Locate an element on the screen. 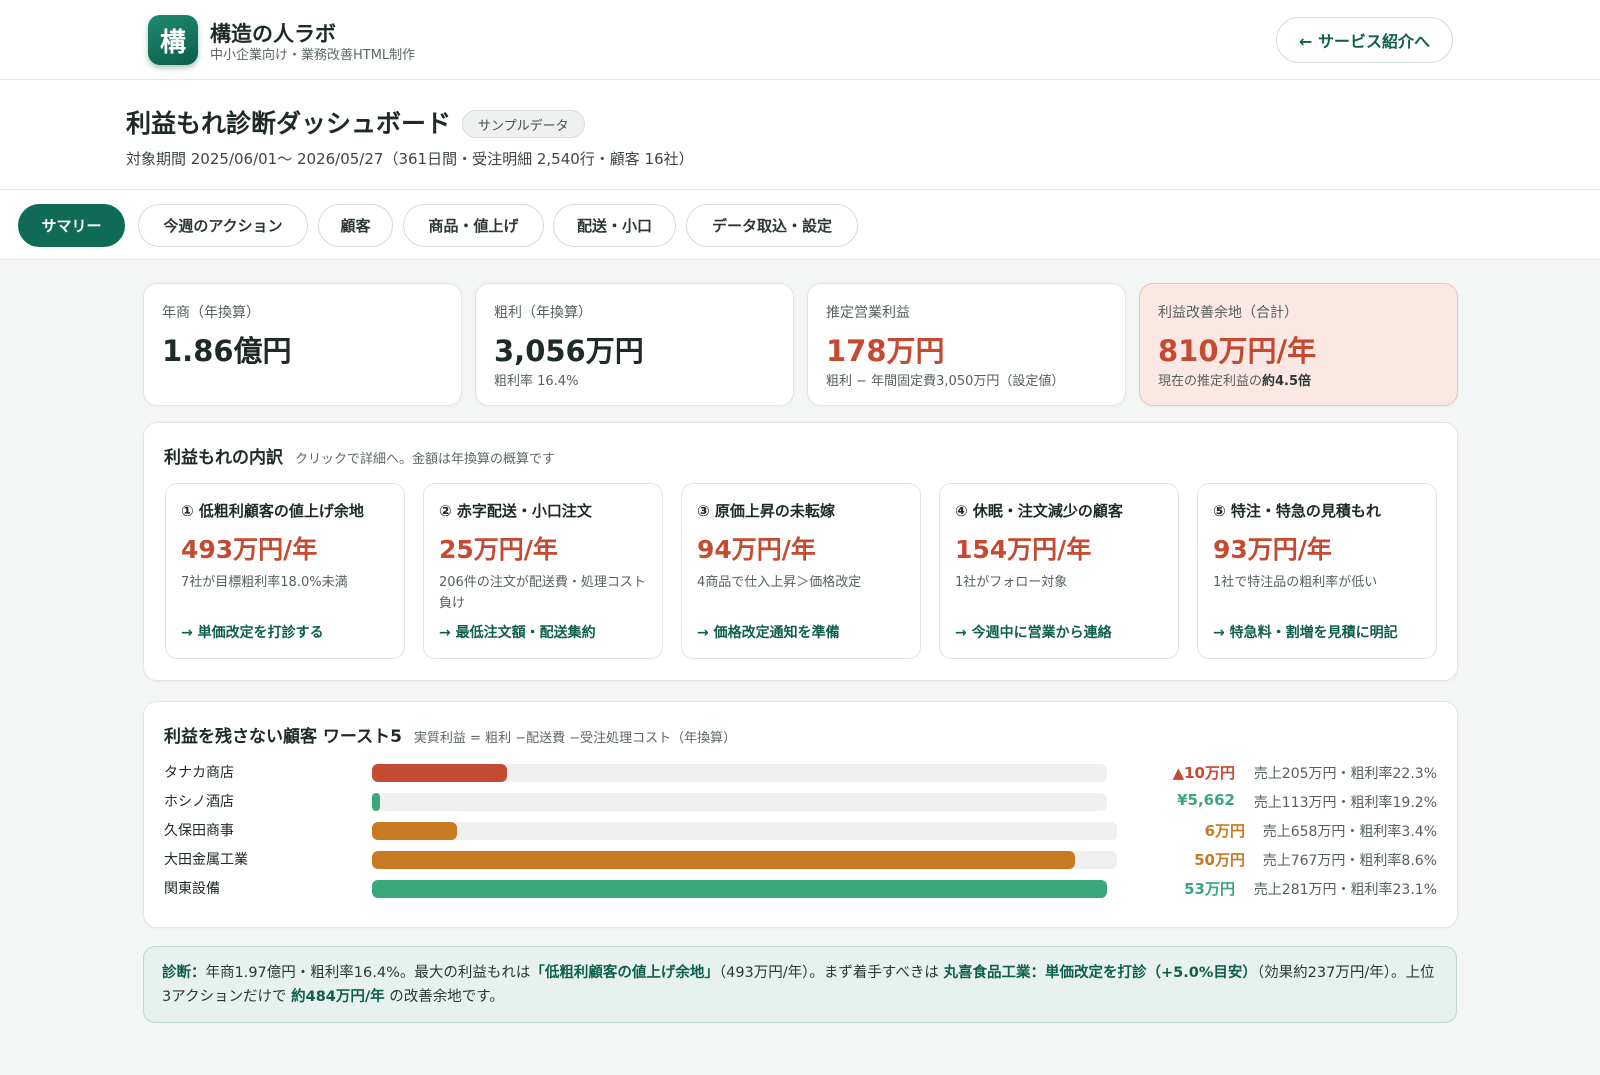 The height and width of the screenshot is (1075, 1600). leak-desc: 4商品で仕入上昇＞価格改定 is located at coordinates (779, 582).